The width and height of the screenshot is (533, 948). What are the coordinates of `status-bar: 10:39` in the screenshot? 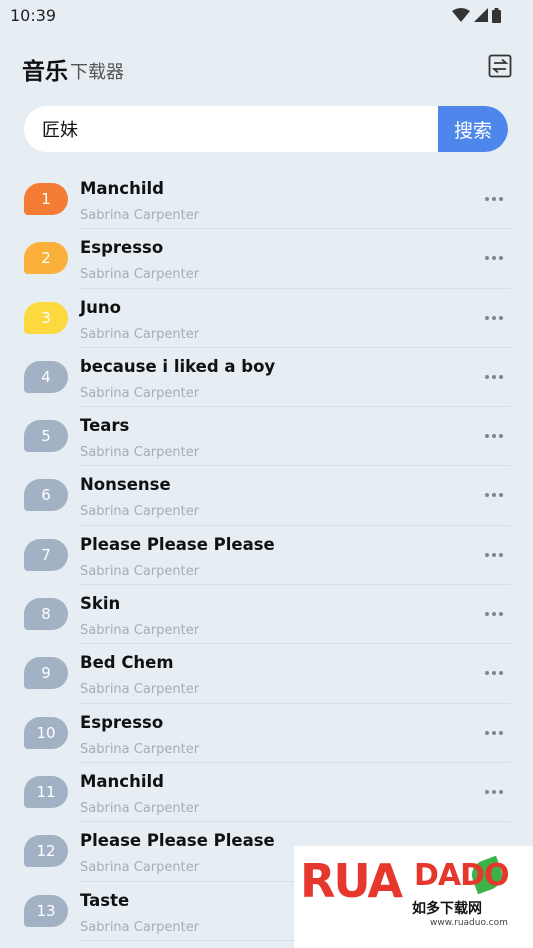 It's located at (266, 15).